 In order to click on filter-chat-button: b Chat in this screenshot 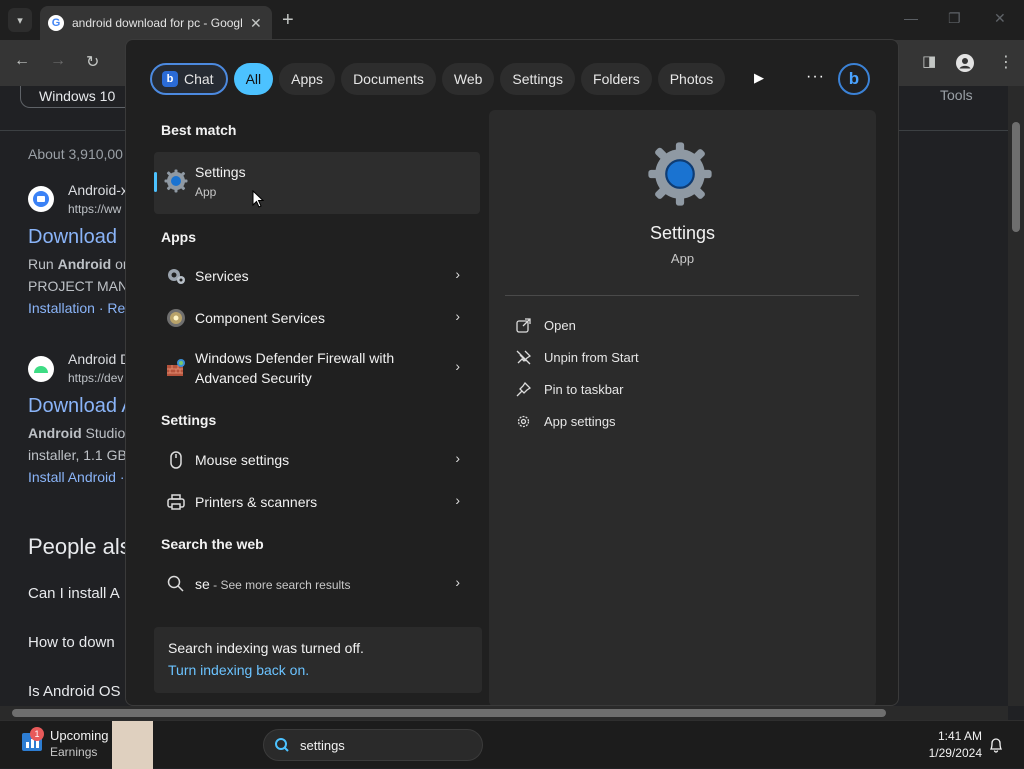, I will do `click(189, 79)`.